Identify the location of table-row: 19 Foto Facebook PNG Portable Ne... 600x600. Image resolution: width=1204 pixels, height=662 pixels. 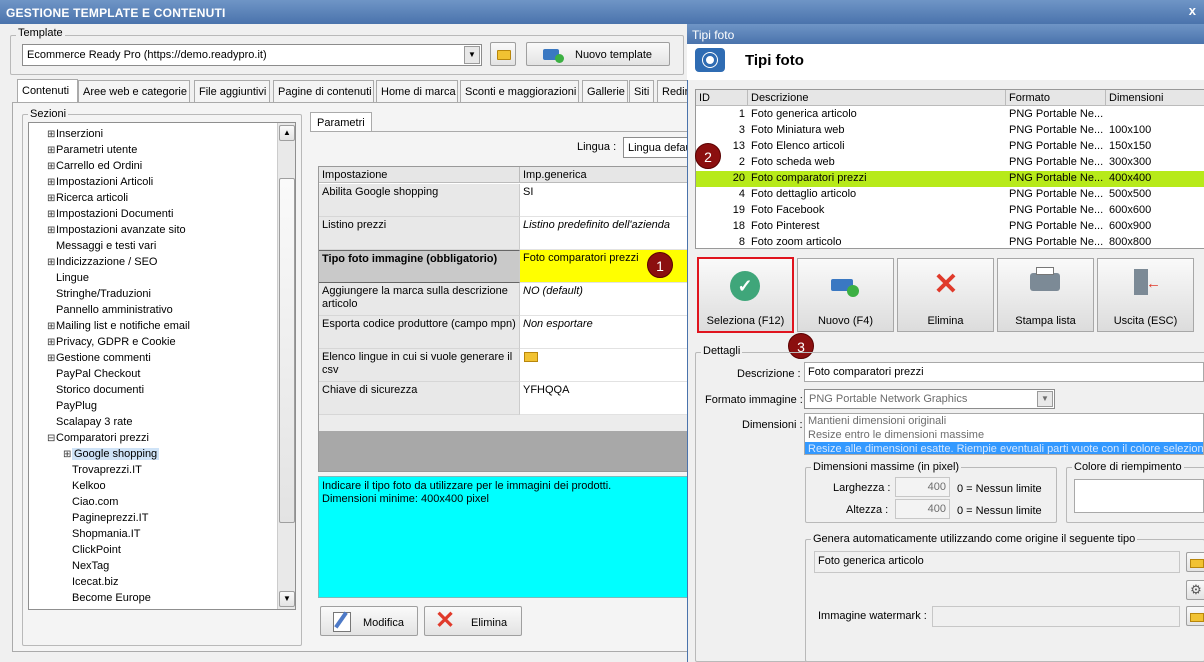
(950, 211).